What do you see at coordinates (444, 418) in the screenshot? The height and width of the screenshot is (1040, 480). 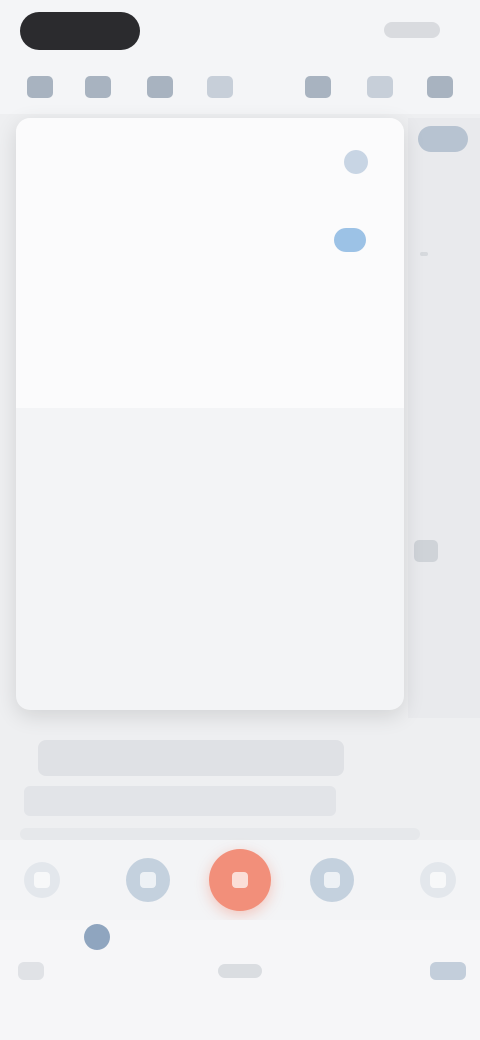 I see `side-panel` at bounding box center [444, 418].